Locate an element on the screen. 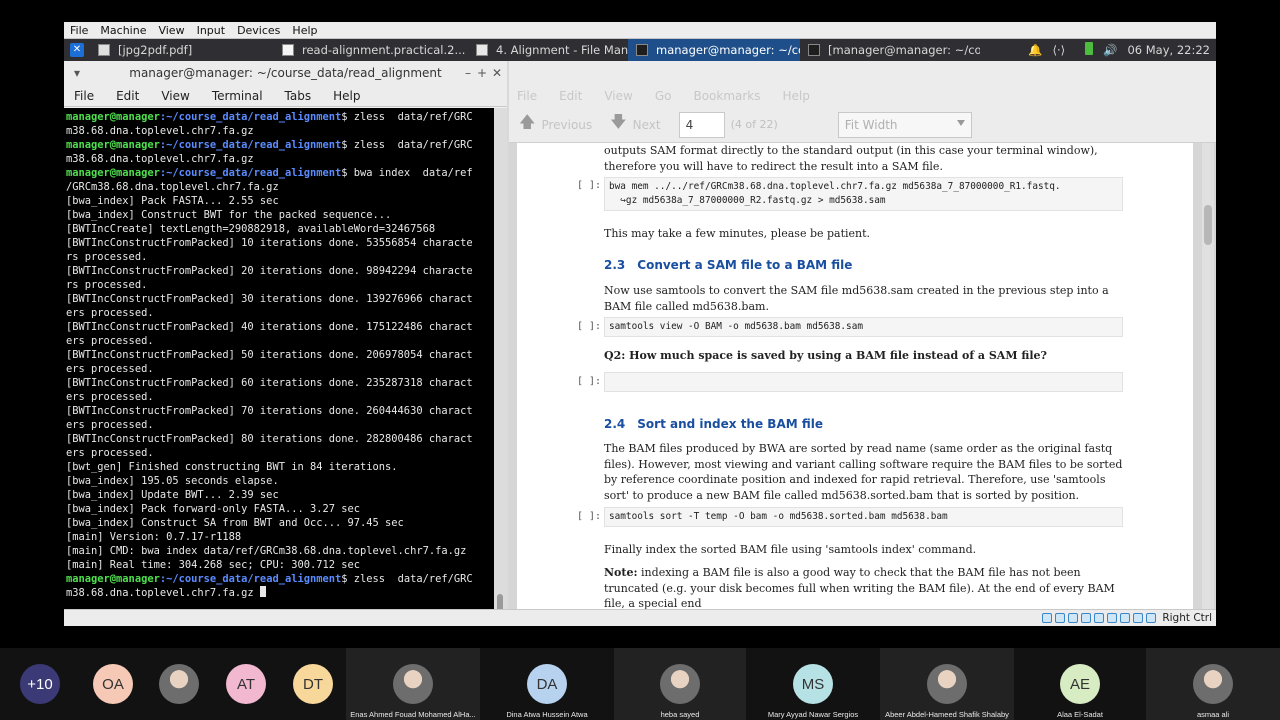 Image resolution: width=1280 pixels, height=720 pixels. volume-icon: 🔊 is located at coordinates (1110, 50).